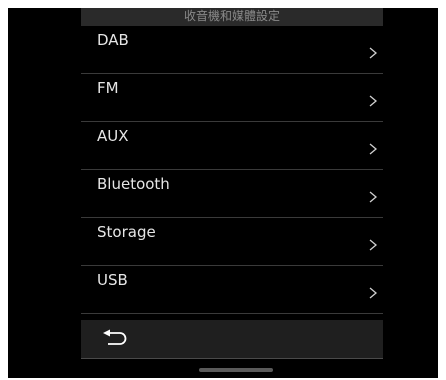  I want to click on menu-item-bluetooth: Bluetooth, so click(232, 194).